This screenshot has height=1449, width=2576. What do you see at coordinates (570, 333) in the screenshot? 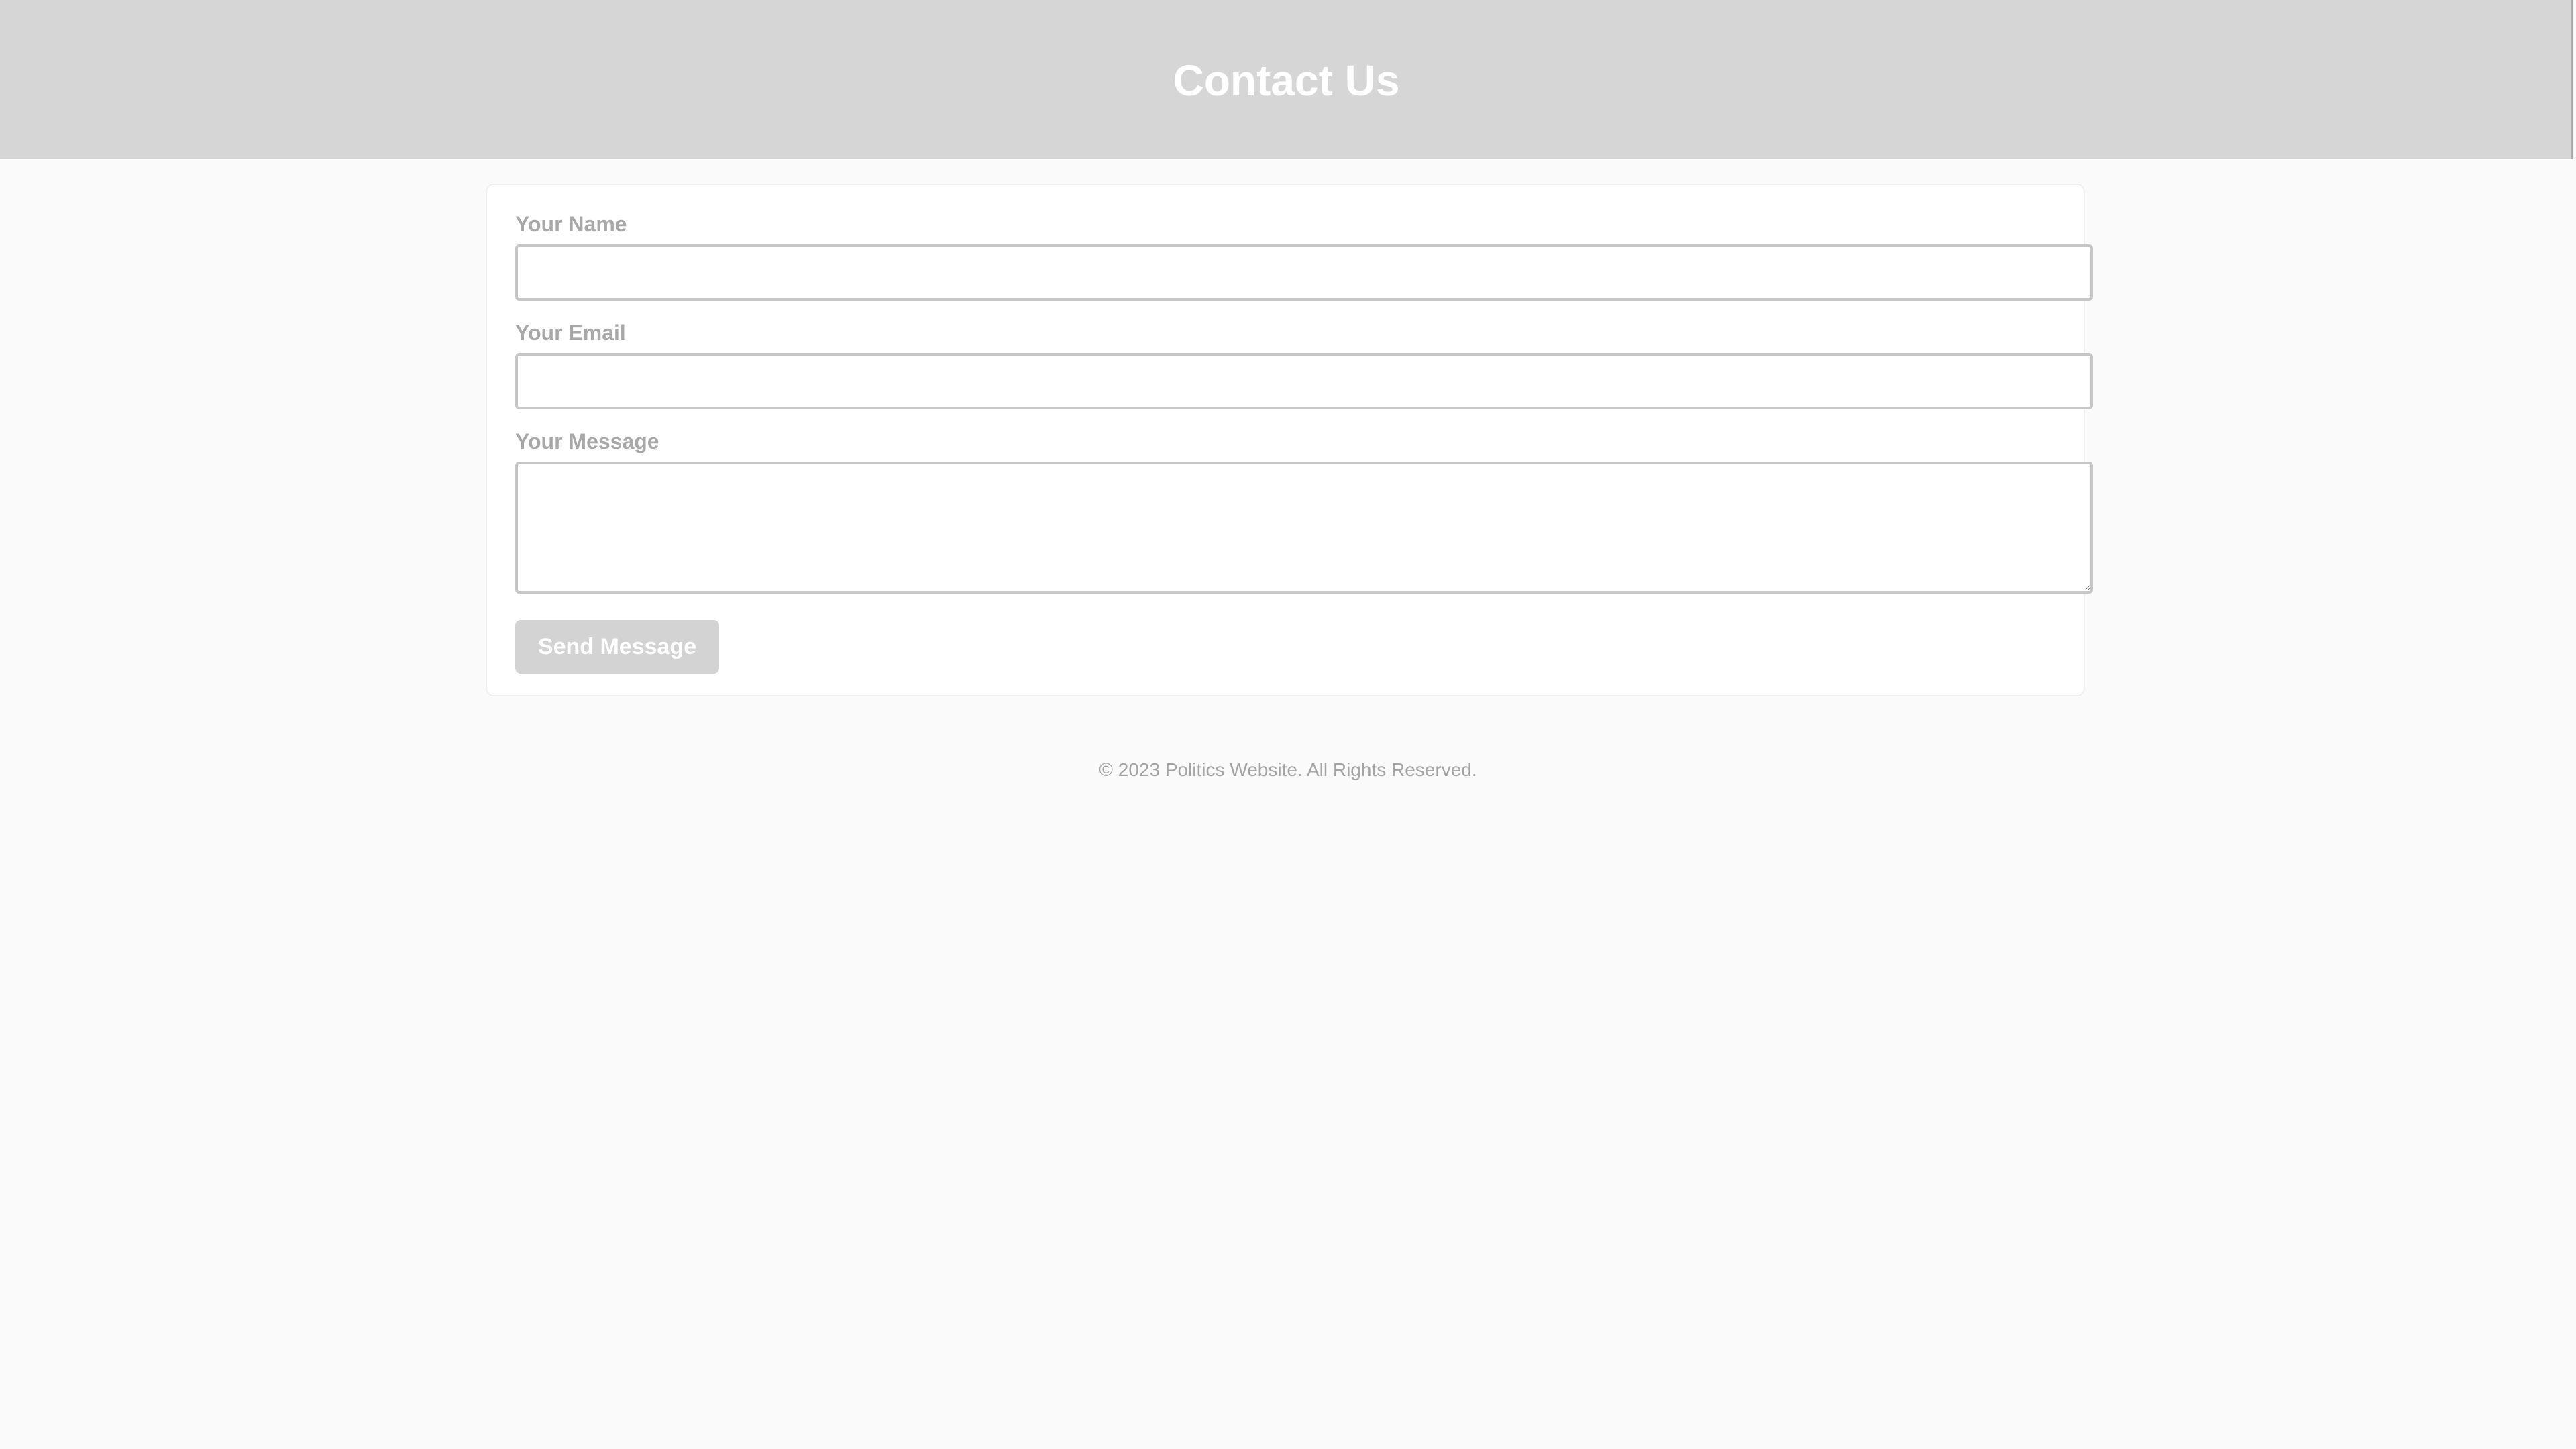
I see `email-label: Your Email` at bounding box center [570, 333].